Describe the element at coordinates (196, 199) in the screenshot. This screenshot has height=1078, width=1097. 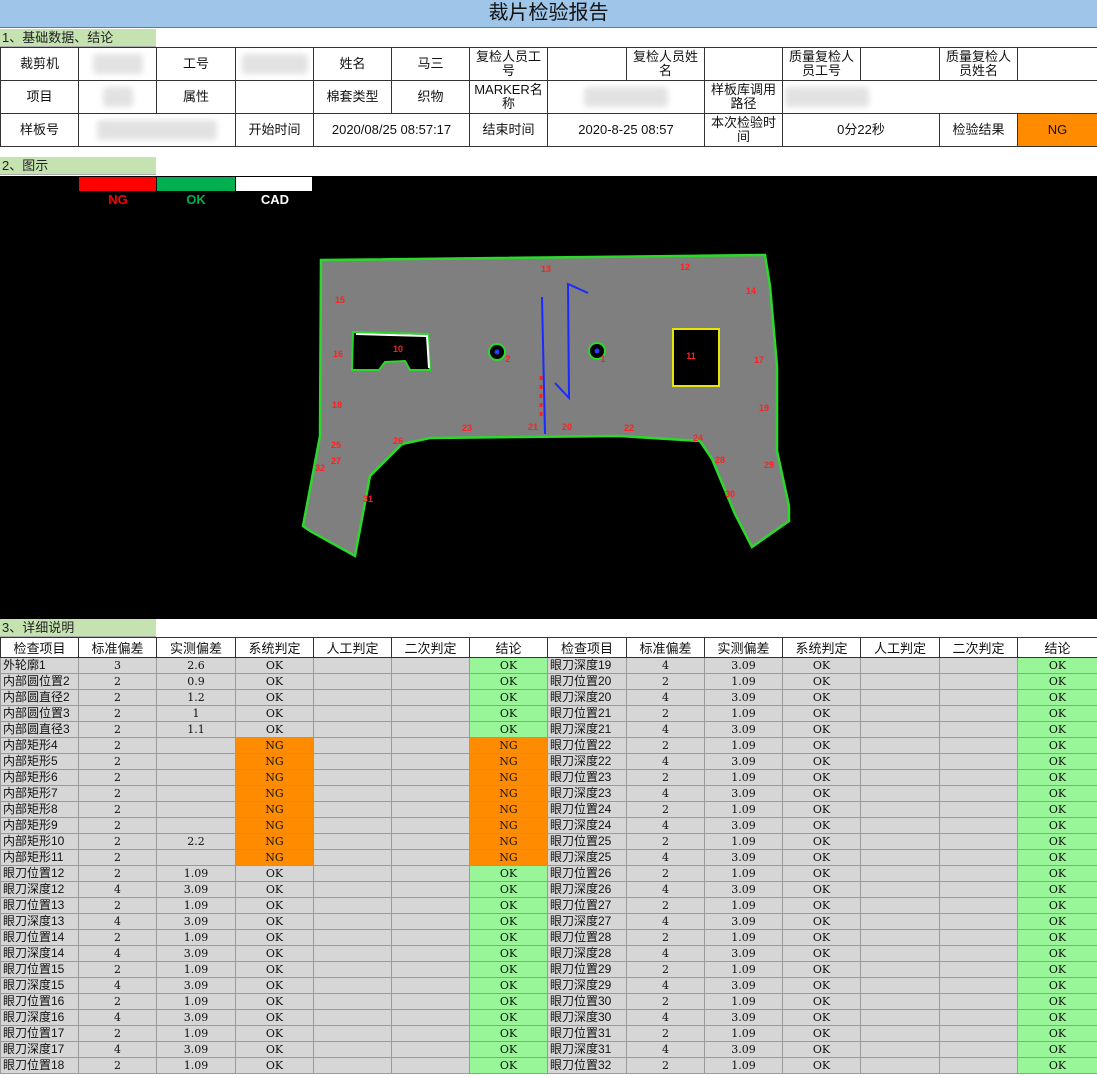
I see `legend-ok-label: OK` at that location.